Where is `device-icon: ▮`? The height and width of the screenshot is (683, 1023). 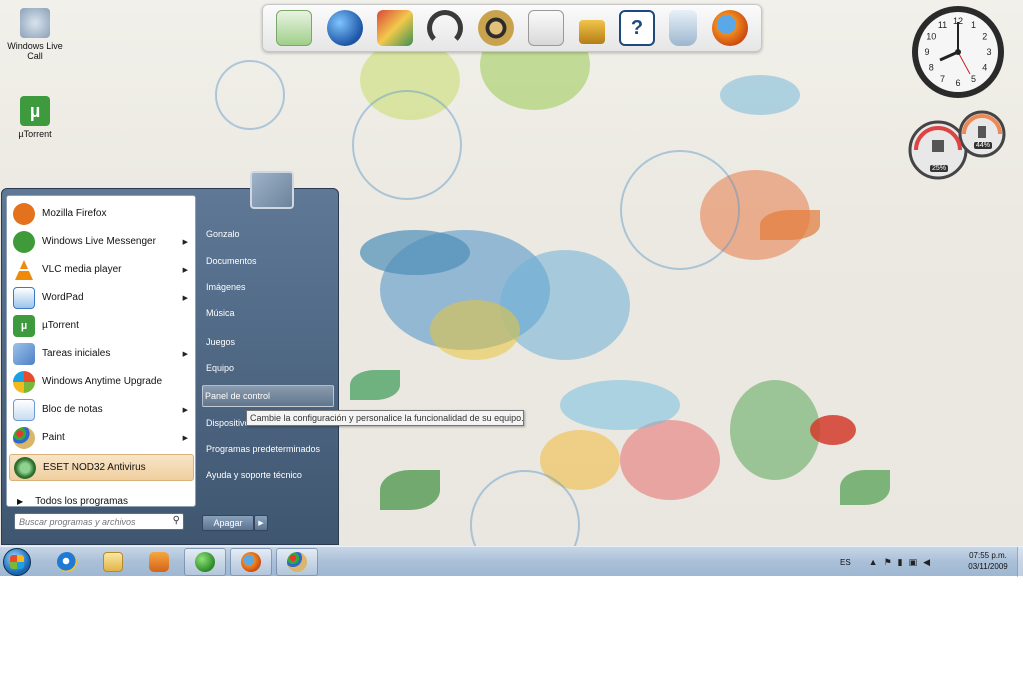 device-icon: ▮ is located at coordinates (900, 562).